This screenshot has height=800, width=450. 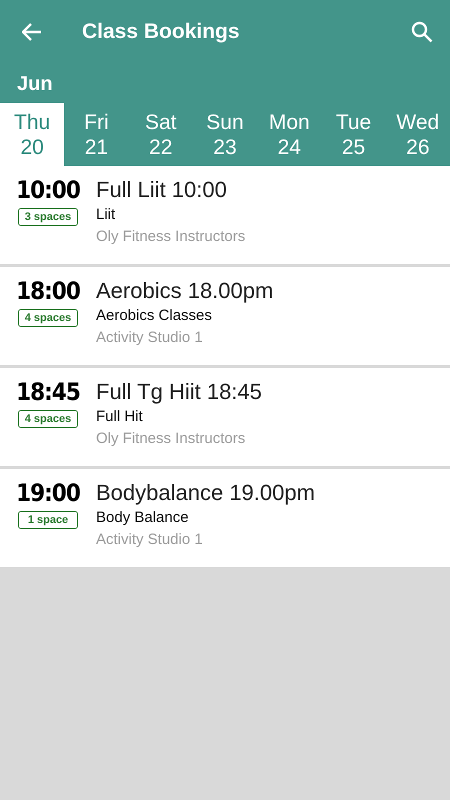 I want to click on class-category: Liit, so click(x=106, y=215).